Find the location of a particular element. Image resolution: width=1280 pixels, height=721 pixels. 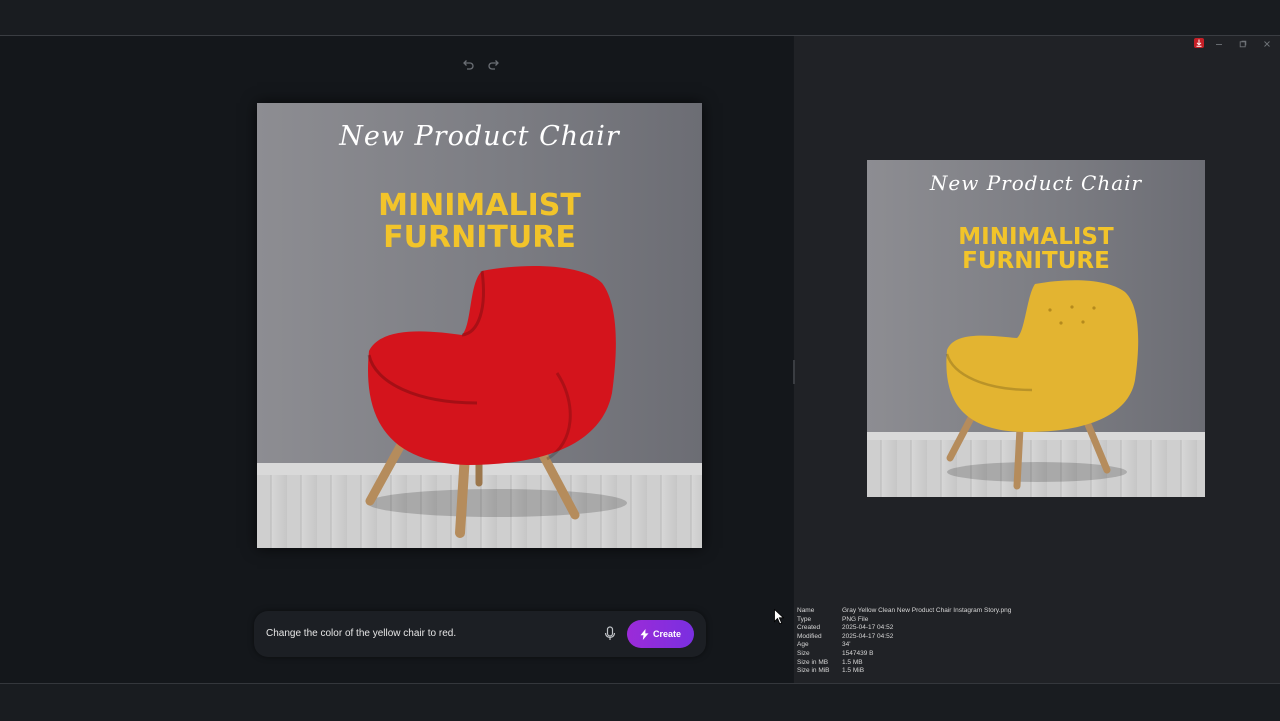

file-detail-row: Type PNG File is located at coordinates (833, 619).